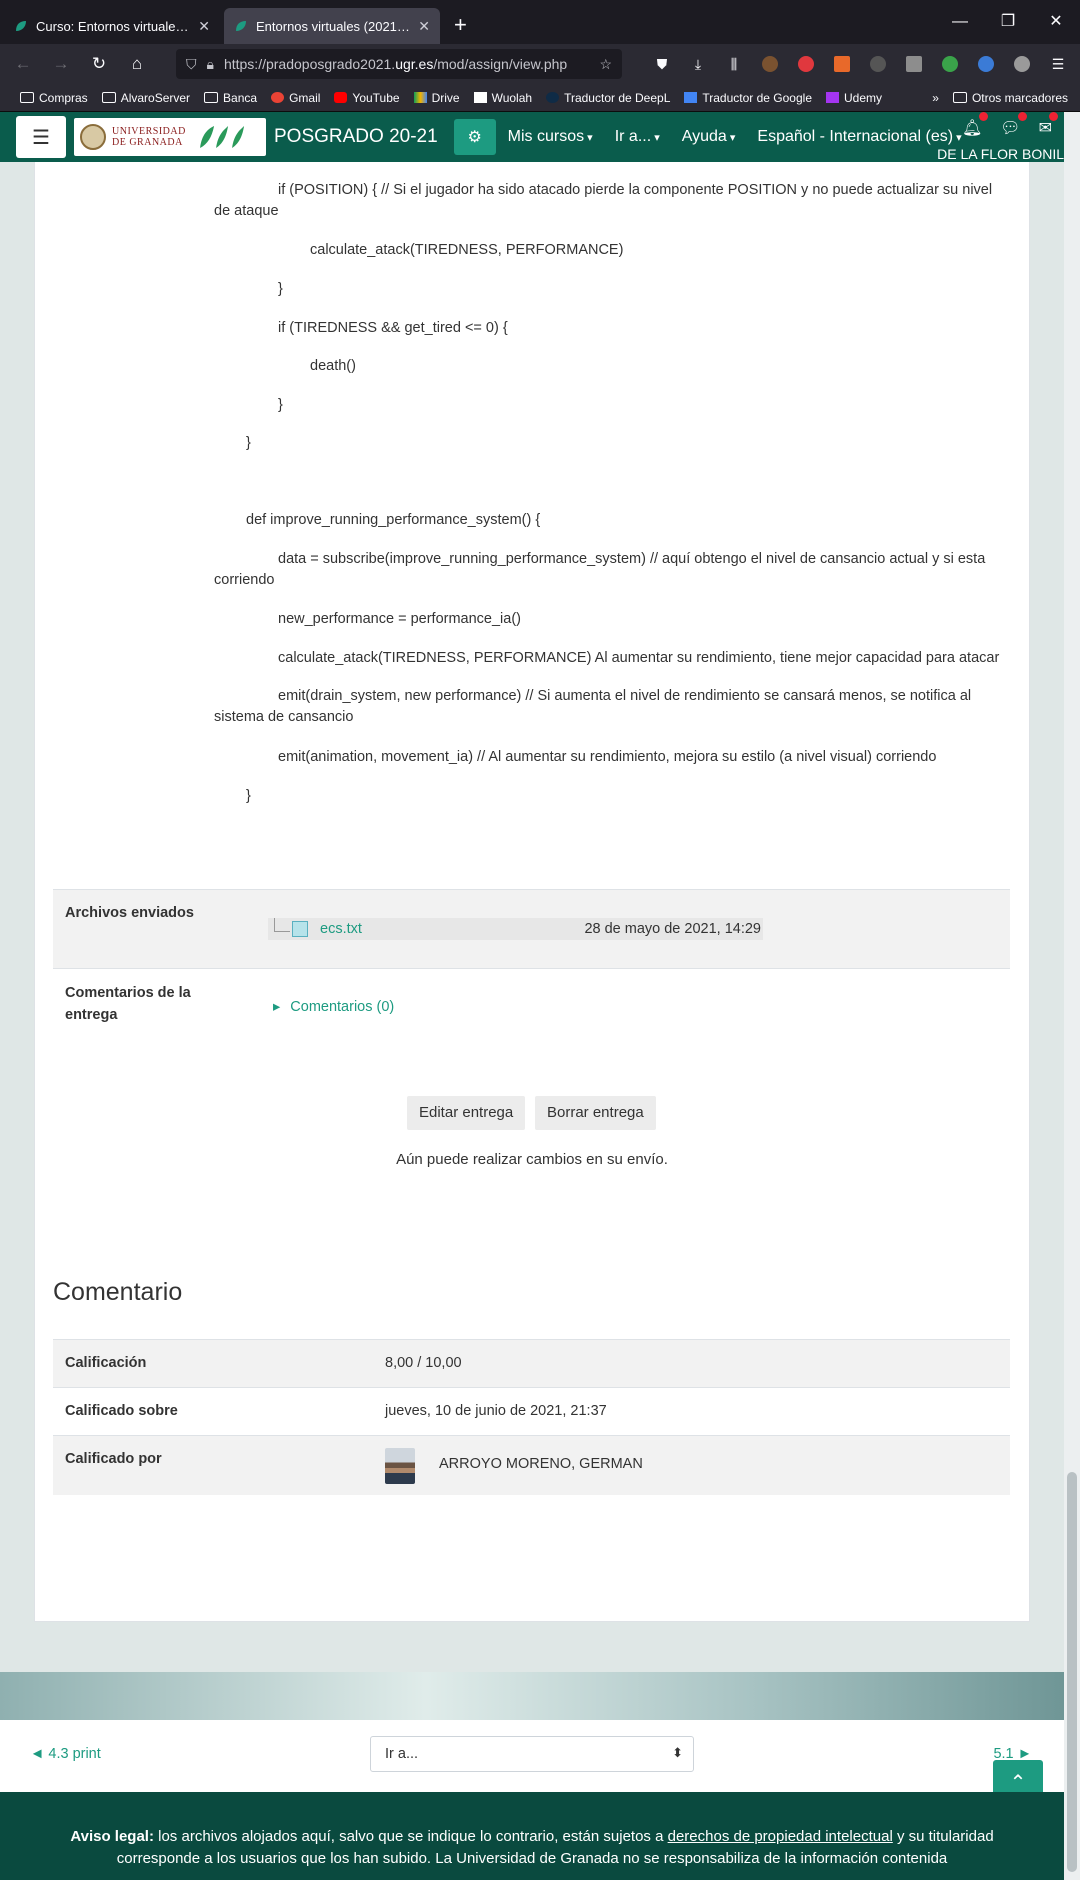 The image size is (1080, 1880). What do you see at coordinates (1048, 125) in the screenshot?
I see `mail-icon: ✉` at bounding box center [1048, 125].